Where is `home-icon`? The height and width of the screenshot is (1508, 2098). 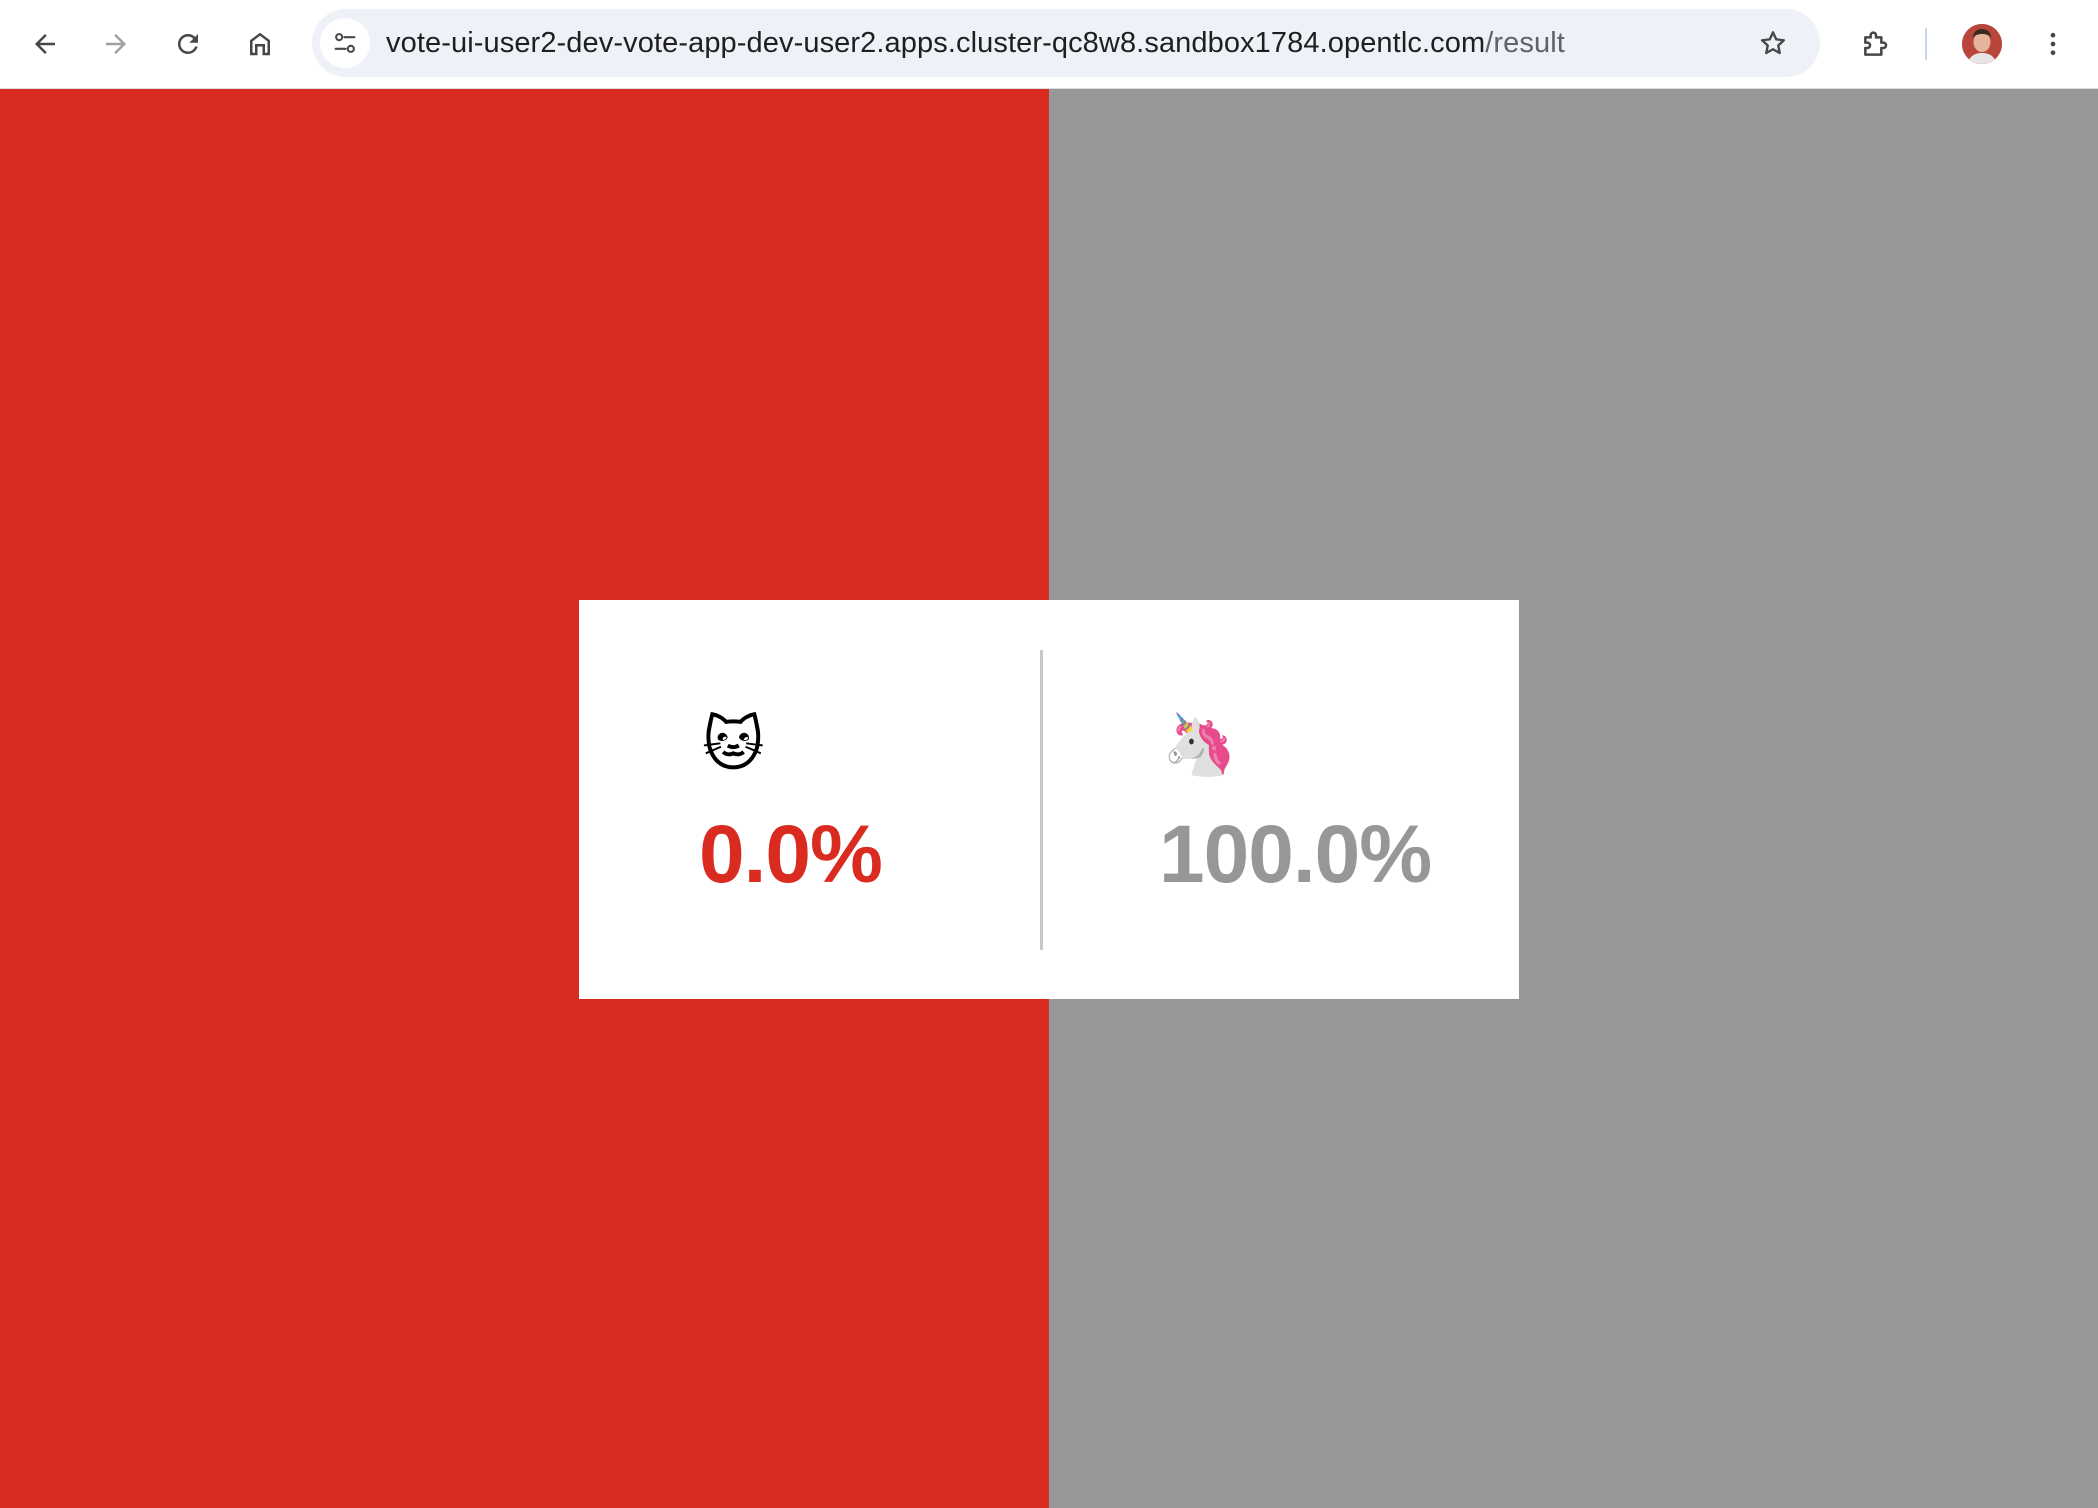
home-icon is located at coordinates (260, 44).